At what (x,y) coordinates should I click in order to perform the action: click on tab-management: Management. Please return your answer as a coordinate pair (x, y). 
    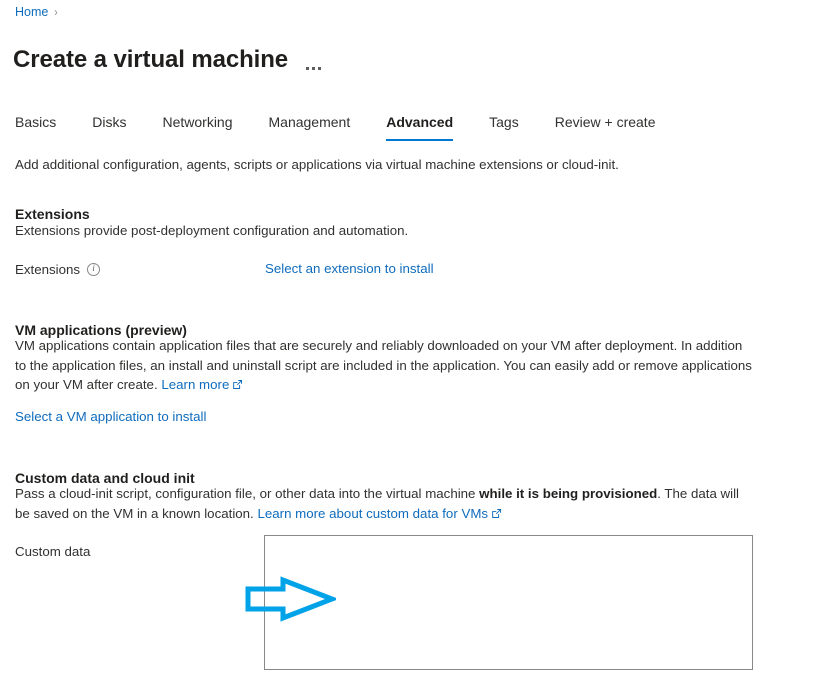
    Looking at the image, I should click on (310, 126).